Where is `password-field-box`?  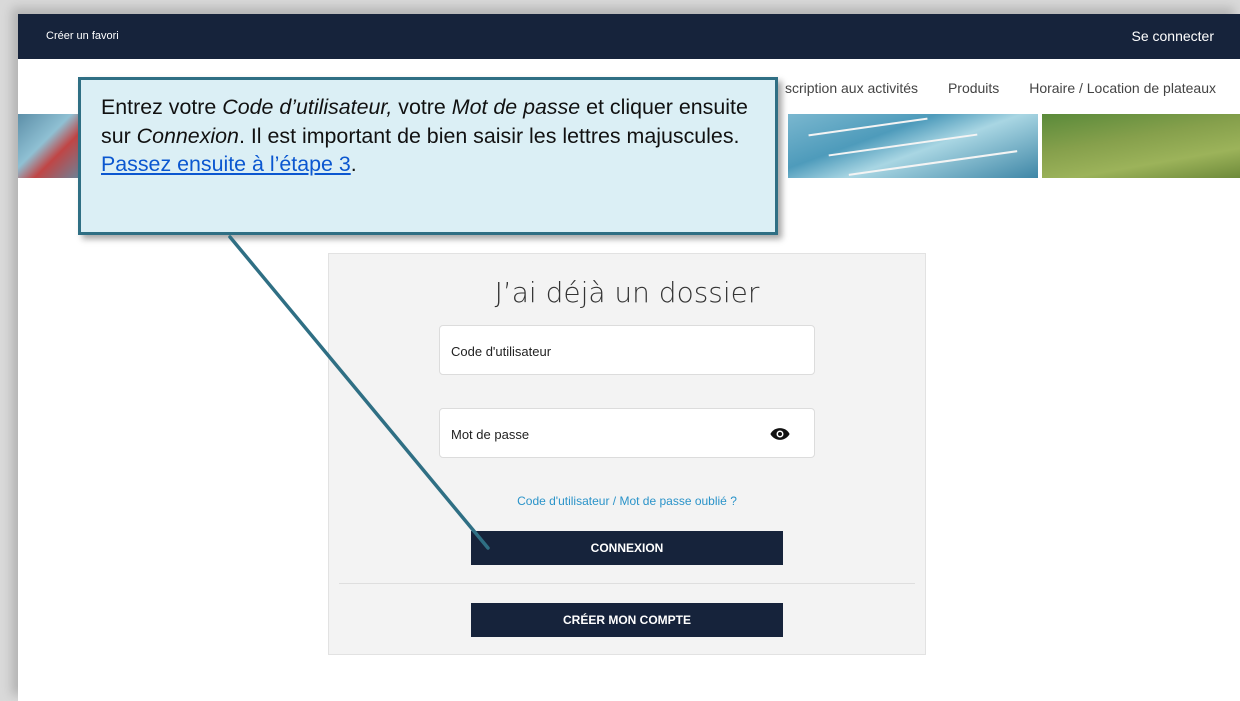
password-field-box is located at coordinates (627, 433).